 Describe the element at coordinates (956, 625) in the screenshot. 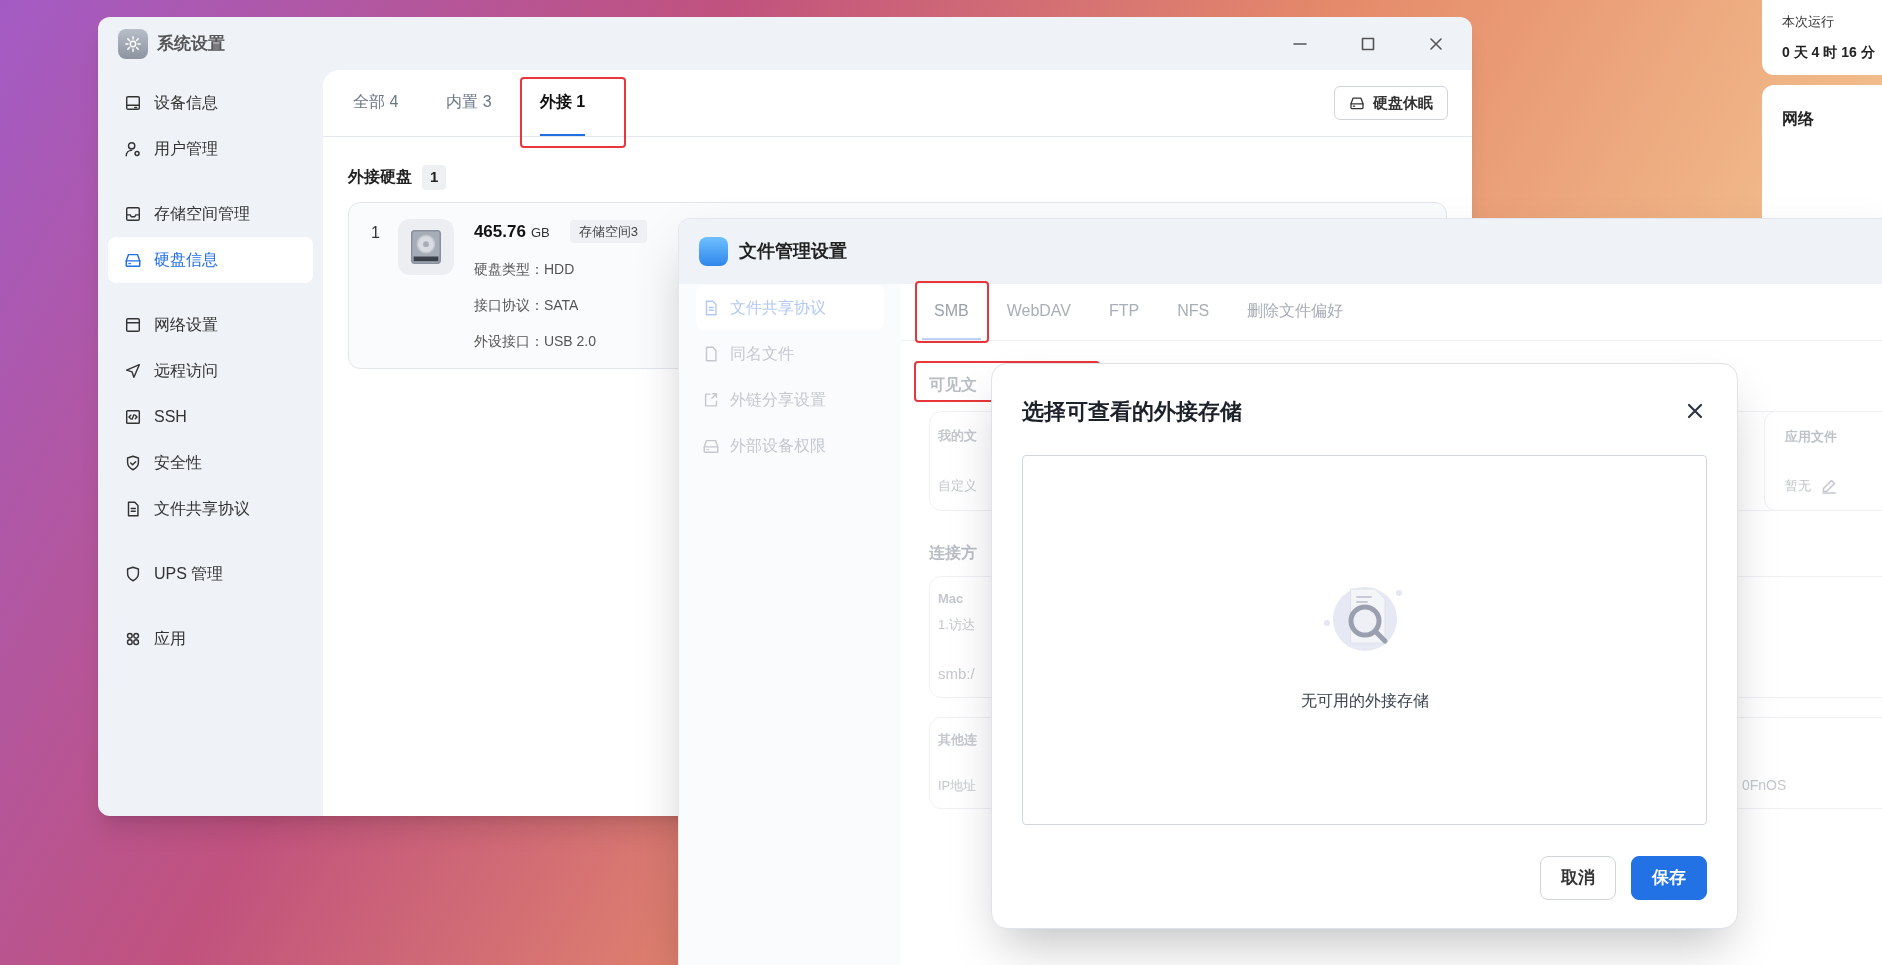

I see `instruction-text: 1.访达` at that location.